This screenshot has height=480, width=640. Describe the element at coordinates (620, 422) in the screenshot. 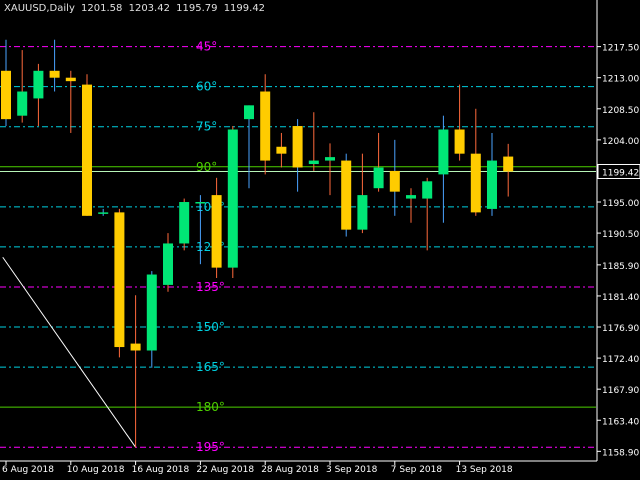

I see `price-tick-label-12: 1163.40` at that location.